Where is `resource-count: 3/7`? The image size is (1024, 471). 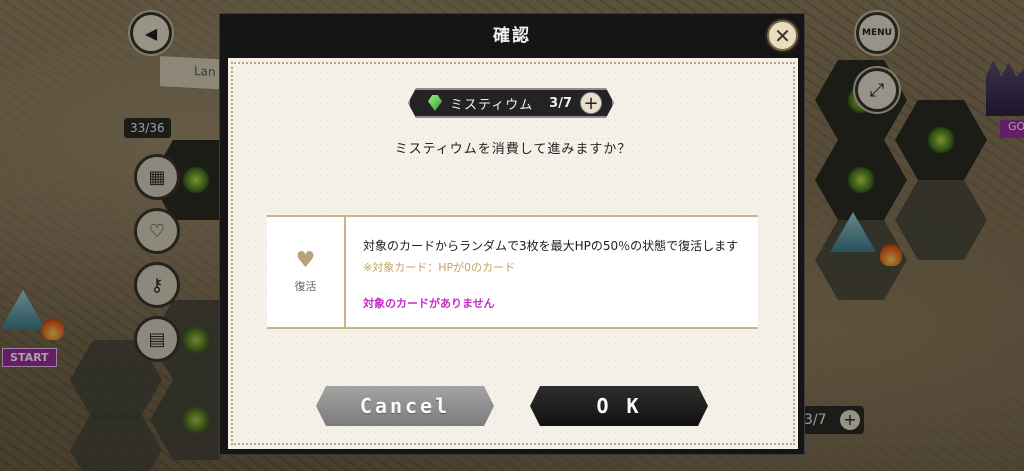 resource-count: 3/7 is located at coordinates (560, 103).